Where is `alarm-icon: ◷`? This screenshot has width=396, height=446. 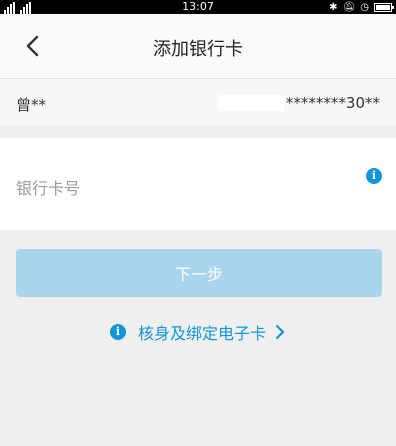 alarm-icon: ◷ is located at coordinates (364, 7).